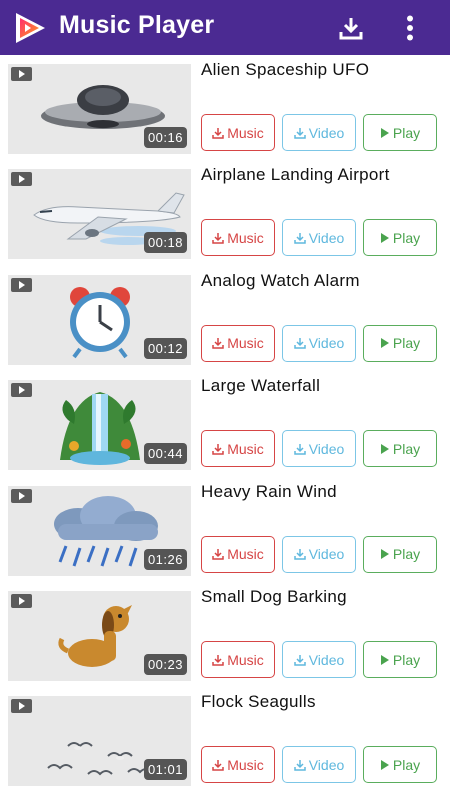 The width and height of the screenshot is (450, 800). I want to click on duration-badge: 00:23, so click(165, 664).